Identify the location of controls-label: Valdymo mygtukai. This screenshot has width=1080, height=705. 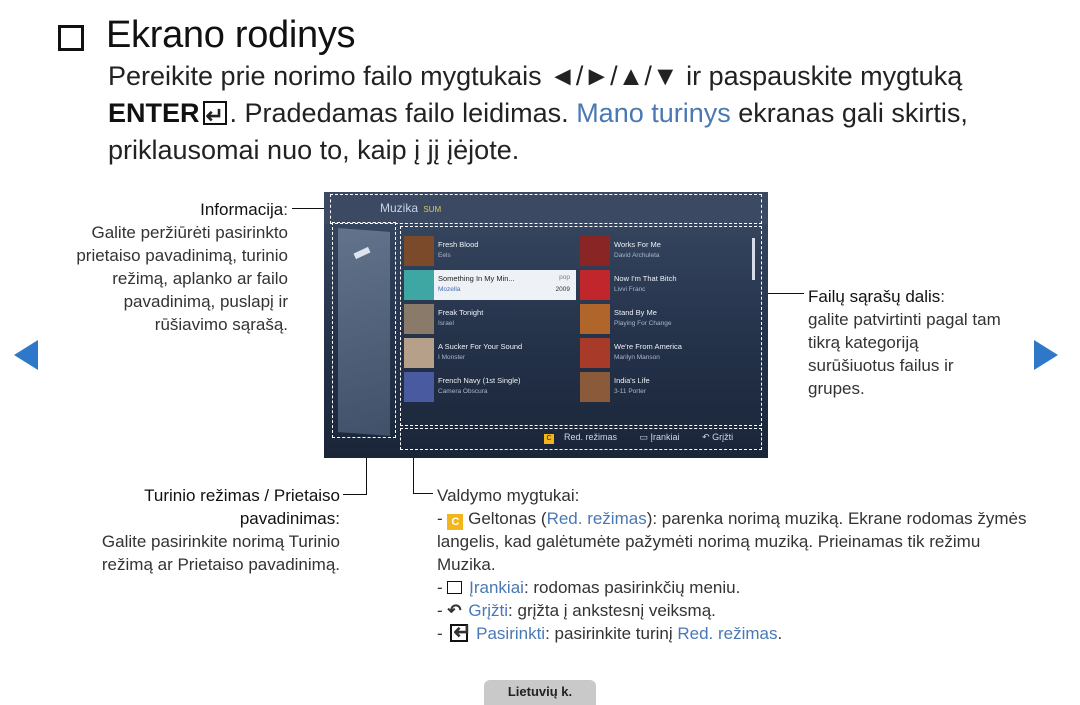
(506, 495).